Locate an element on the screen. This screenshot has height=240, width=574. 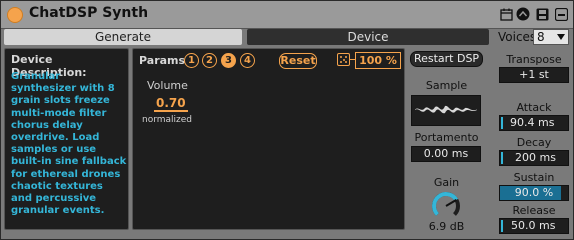
param-page-1: 1 is located at coordinates (191, 60).